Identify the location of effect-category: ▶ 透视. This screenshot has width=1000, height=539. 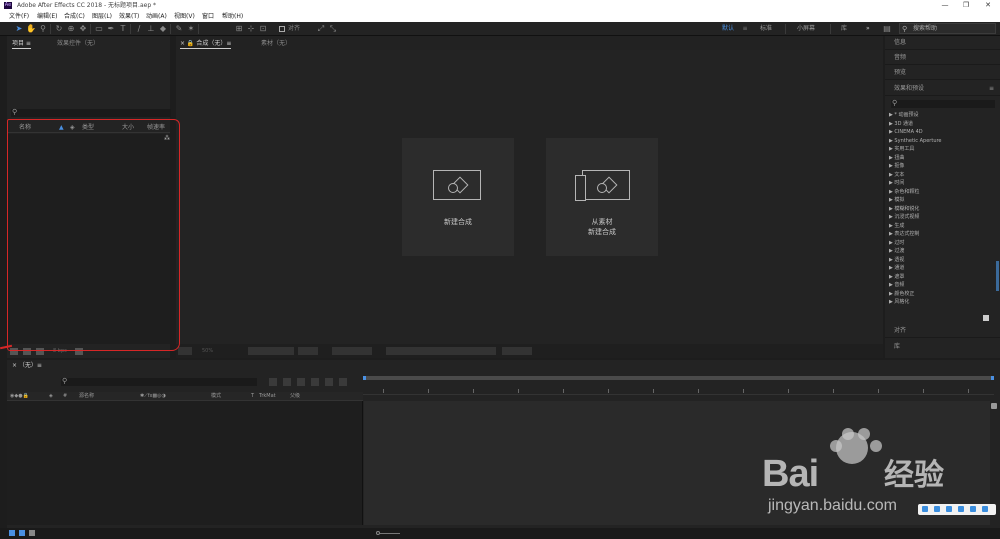
(896, 260).